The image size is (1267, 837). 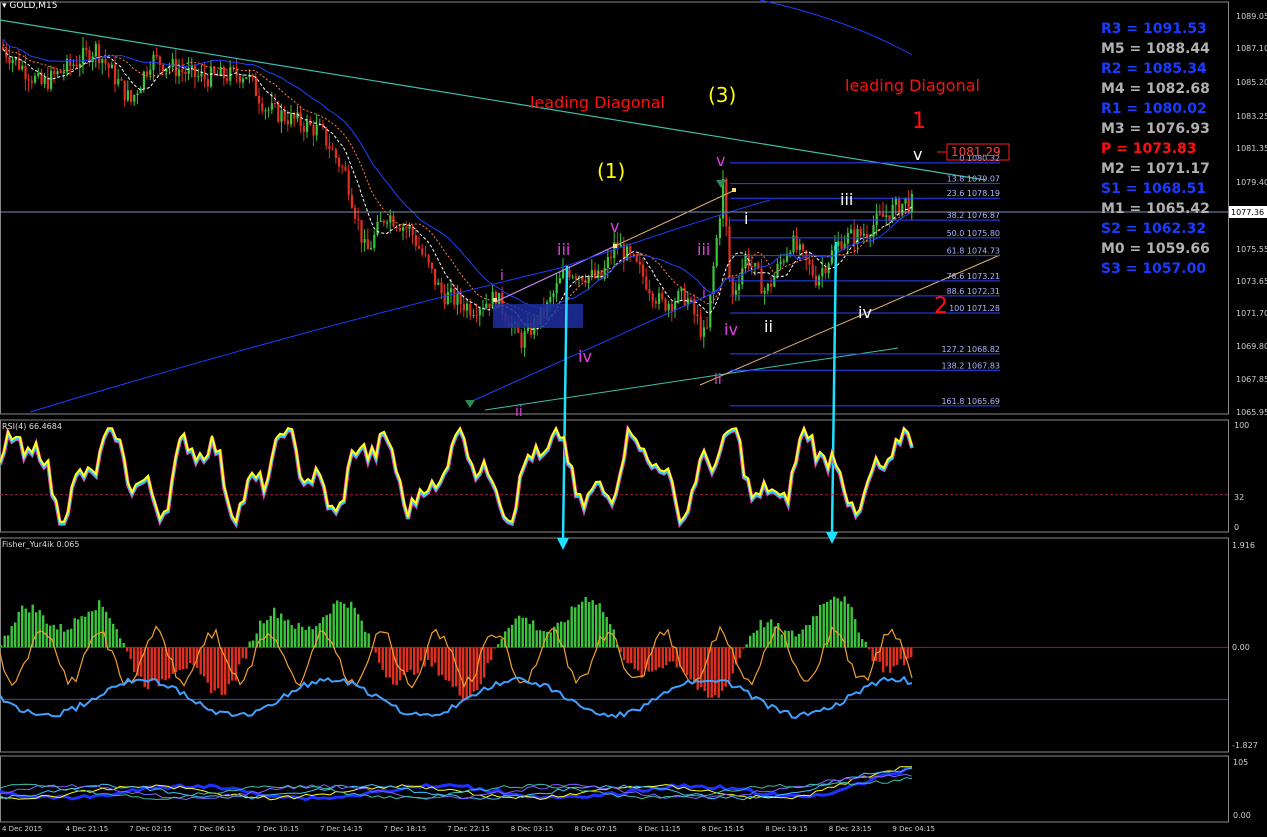 I want to click on blue-curve-top, so click(x=836, y=28).